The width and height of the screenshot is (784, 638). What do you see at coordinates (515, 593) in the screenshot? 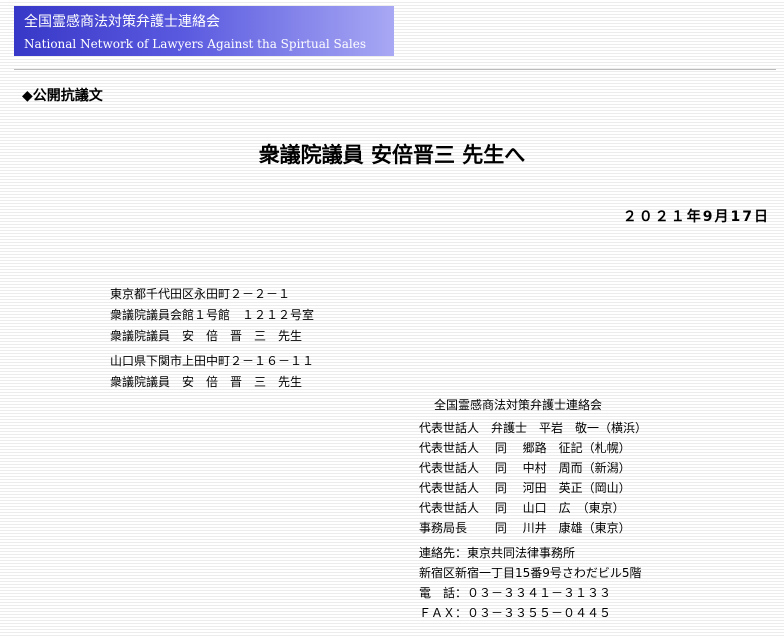
I see `contact-phone: 電 話：０３－３３４１－３１３３` at bounding box center [515, 593].